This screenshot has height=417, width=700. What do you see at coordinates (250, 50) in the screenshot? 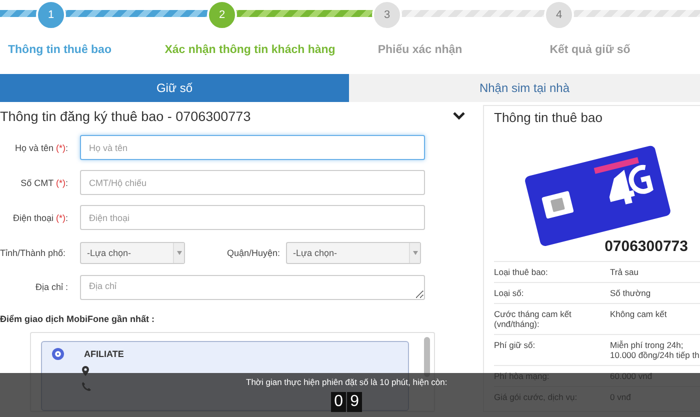
I see `step-label: Xác nhận thông tin khách hàng` at bounding box center [250, 50].